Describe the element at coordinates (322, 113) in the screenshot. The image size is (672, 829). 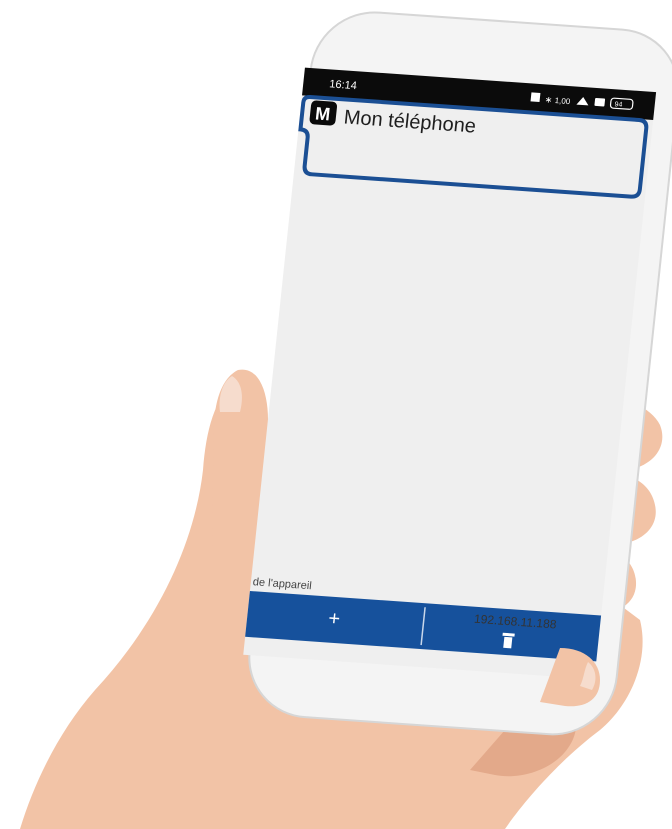
I see `app-logo-letter: M` at that location.